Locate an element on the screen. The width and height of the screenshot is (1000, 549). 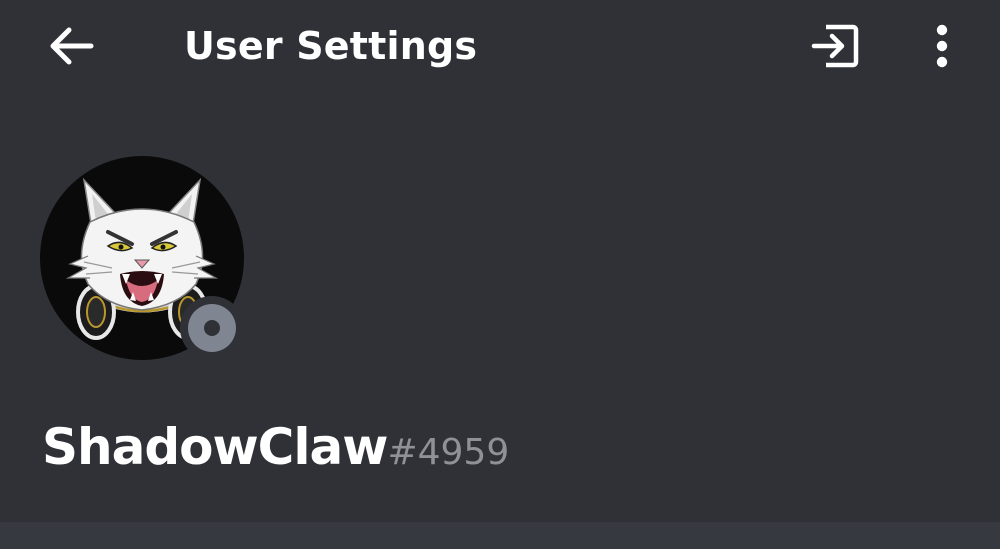
logout-icon is located at coordinates (835, 46).